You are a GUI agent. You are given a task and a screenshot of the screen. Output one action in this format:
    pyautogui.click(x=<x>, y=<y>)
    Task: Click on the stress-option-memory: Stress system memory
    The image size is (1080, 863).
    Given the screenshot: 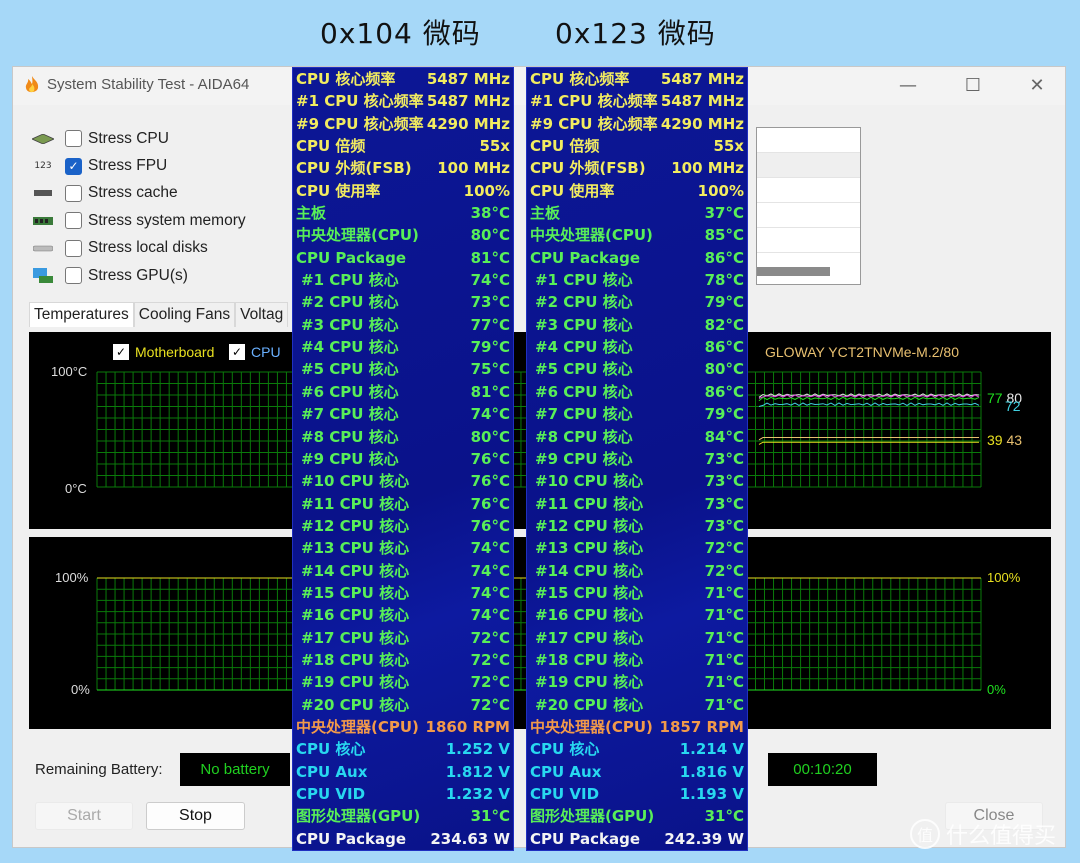 What is the action you would take?
    pyautogui.click(x=138, y=220)
    